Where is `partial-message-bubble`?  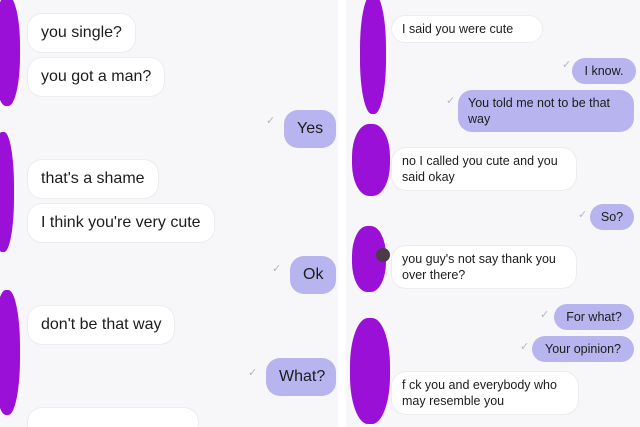
partial-message-bubble is located at coordinates (113, 417).